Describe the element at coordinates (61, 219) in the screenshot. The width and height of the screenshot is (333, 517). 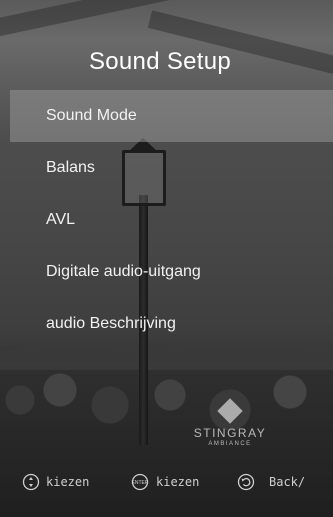
I see `menu-item-label: AVL` at that location.